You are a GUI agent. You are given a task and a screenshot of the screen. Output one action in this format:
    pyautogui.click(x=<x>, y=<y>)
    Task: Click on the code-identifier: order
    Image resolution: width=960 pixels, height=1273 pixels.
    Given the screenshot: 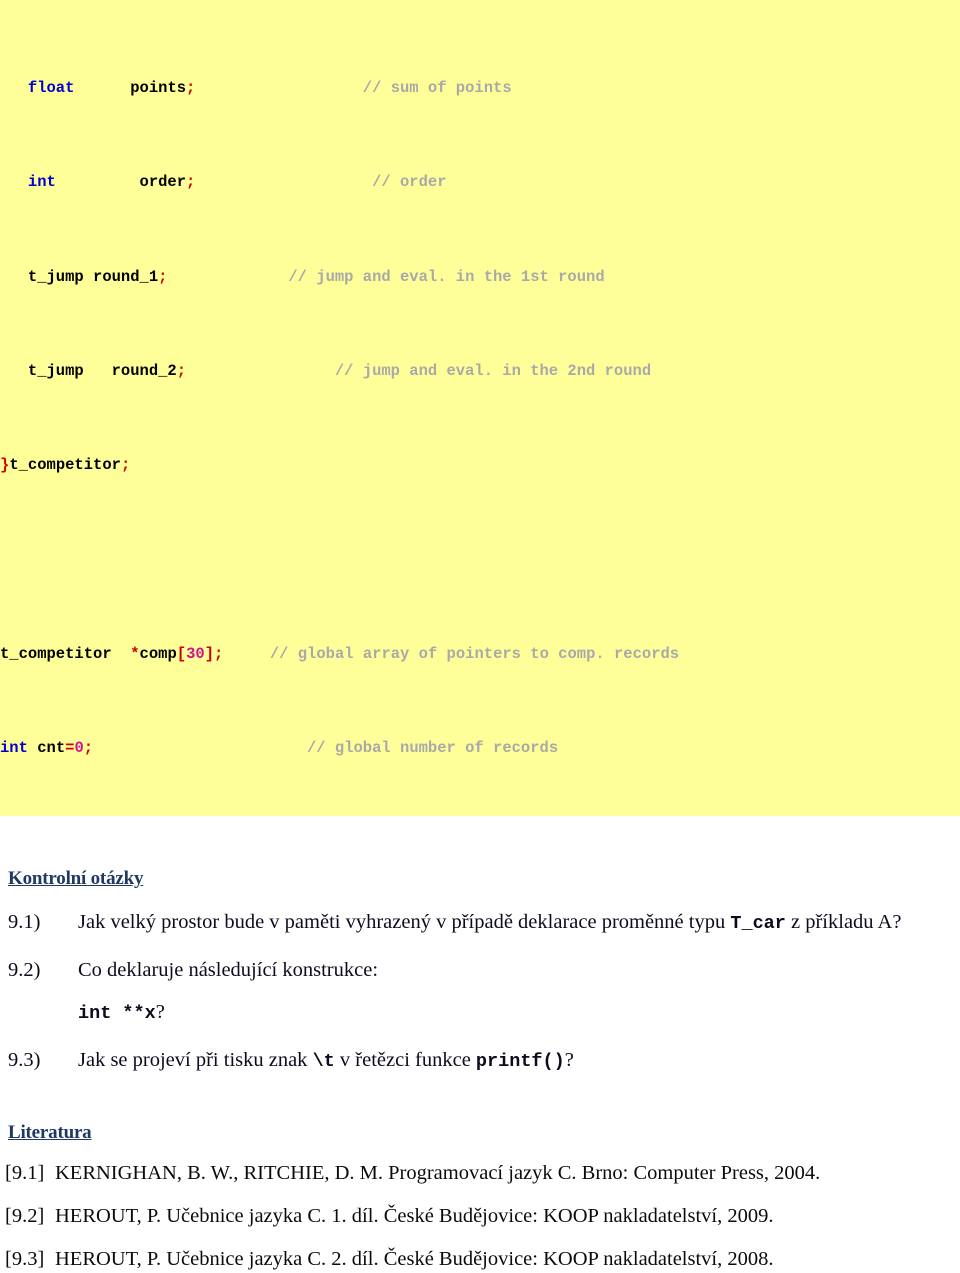 What is the action you would take?
    pyautogui.click(x=163, y=182)
    